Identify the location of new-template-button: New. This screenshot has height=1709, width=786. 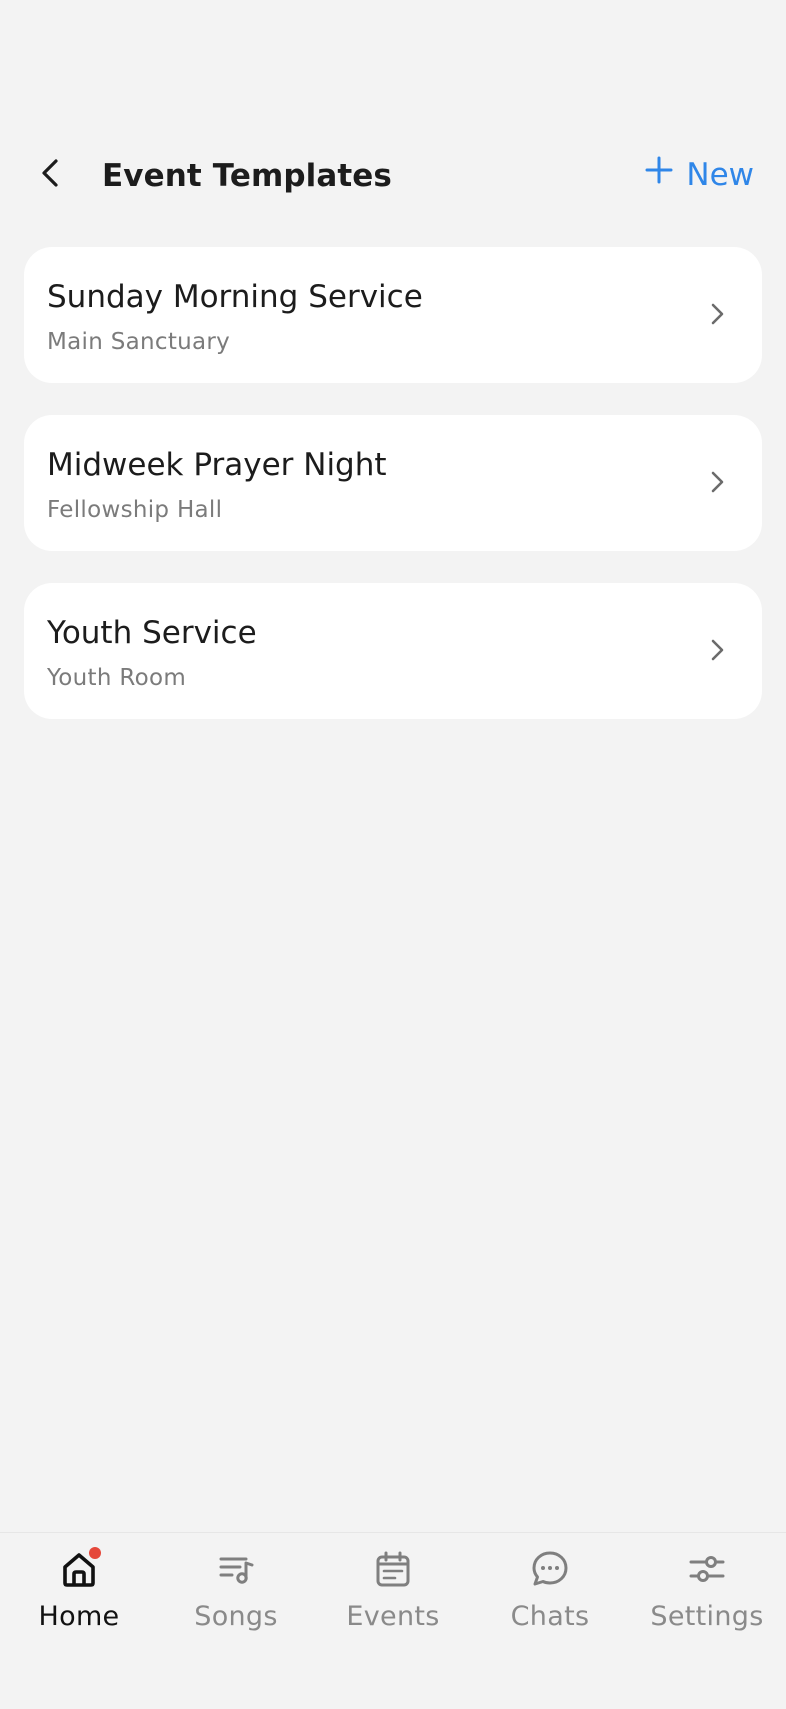
(699, 175).